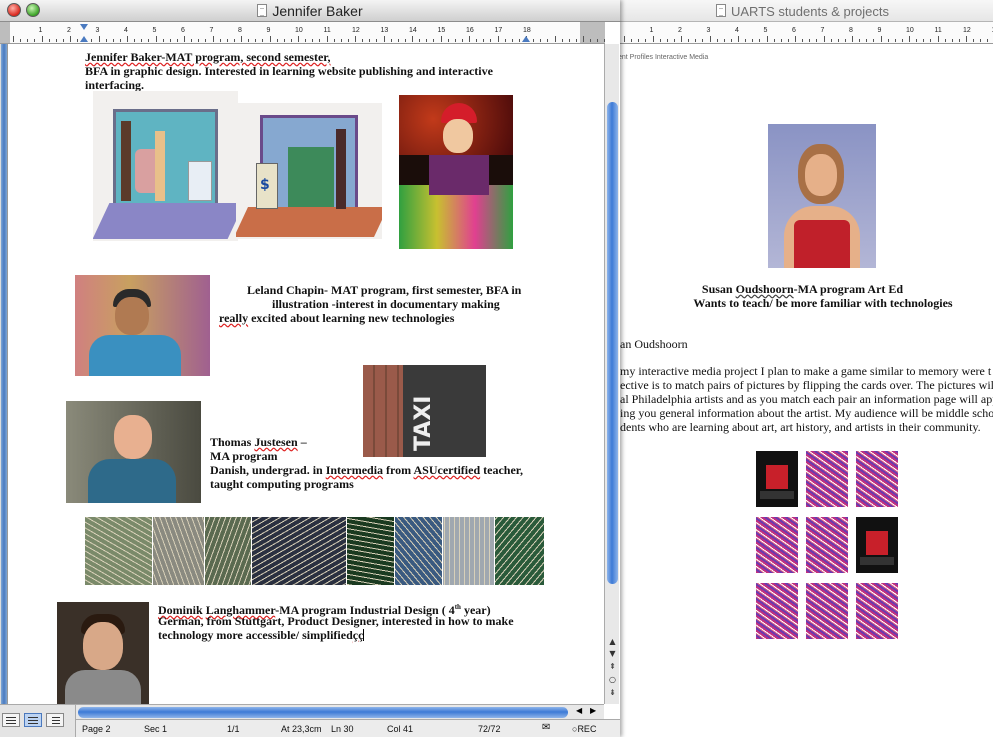 This screenshot has width=993, height=737. Describe the element at coordinates (456, 172) in the screenshot. I see `jennifer-photo` at that location.